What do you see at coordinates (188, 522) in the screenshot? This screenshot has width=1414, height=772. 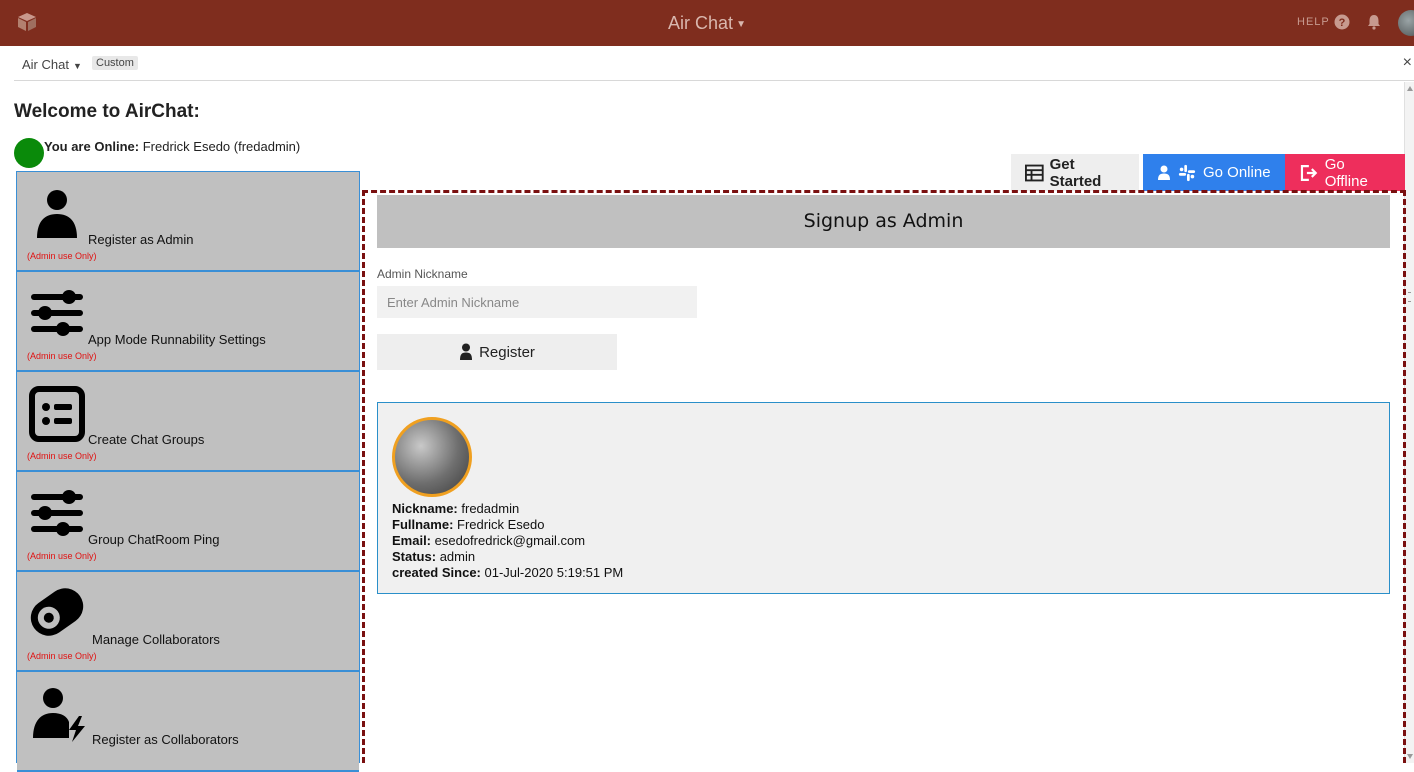 I see `sidebar-item-group-ping: Group ChatRoom Ping (Admin use Only)` at bounding box center [188, 522].